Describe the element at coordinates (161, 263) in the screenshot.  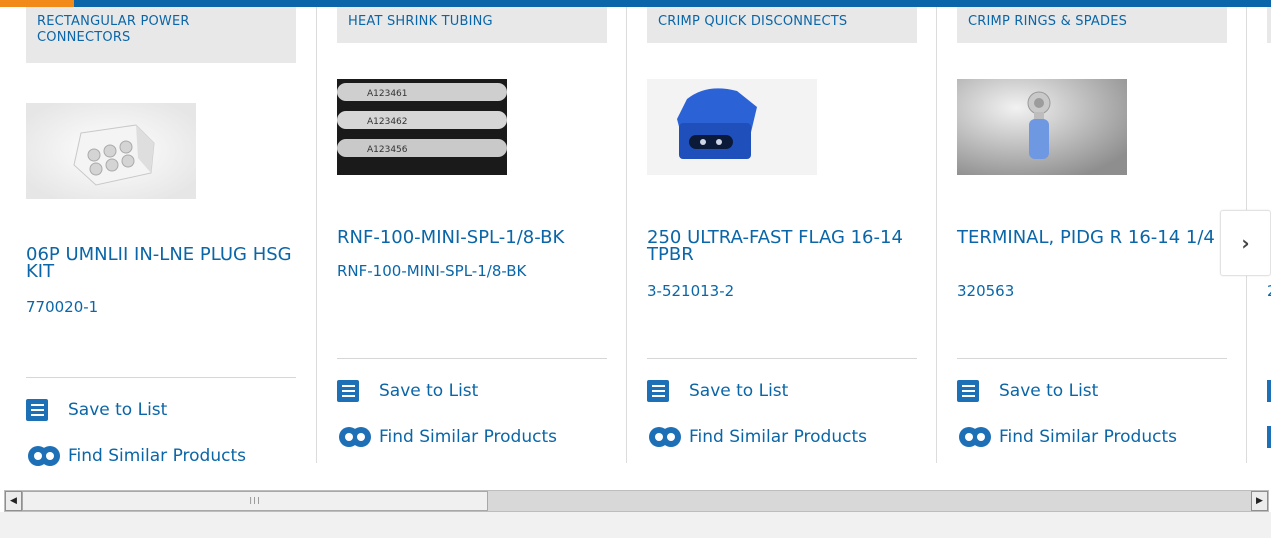
I see `product-title: 06P UMNLII IN-LNE PLUG HSG KIT` at that location.